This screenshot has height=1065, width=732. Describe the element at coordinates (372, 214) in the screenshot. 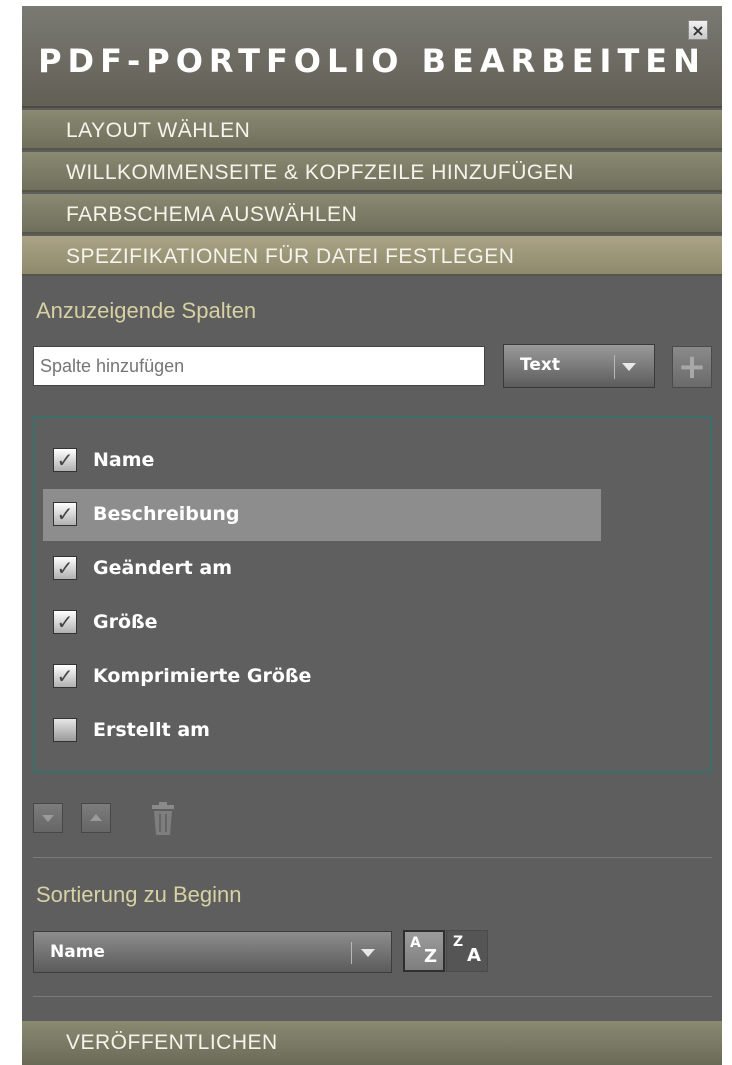

I see `section-color-scheme: FARBSCHEMA AUSWÄHLEN` at that location.